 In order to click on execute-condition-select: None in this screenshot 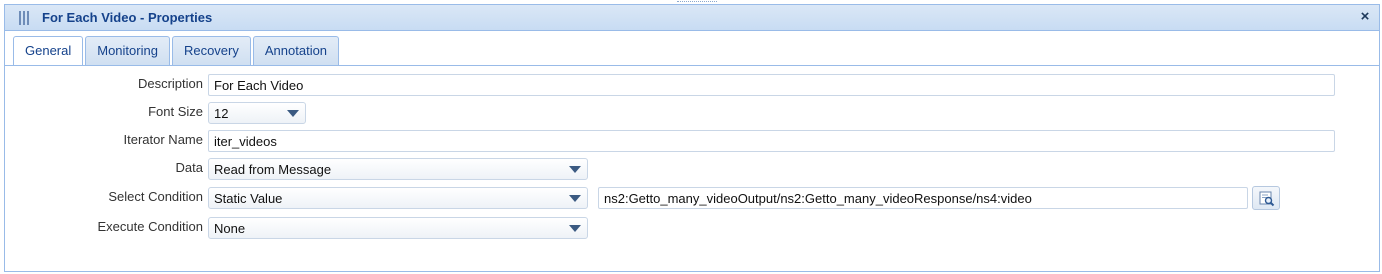, I will do `click(398, 228)`.